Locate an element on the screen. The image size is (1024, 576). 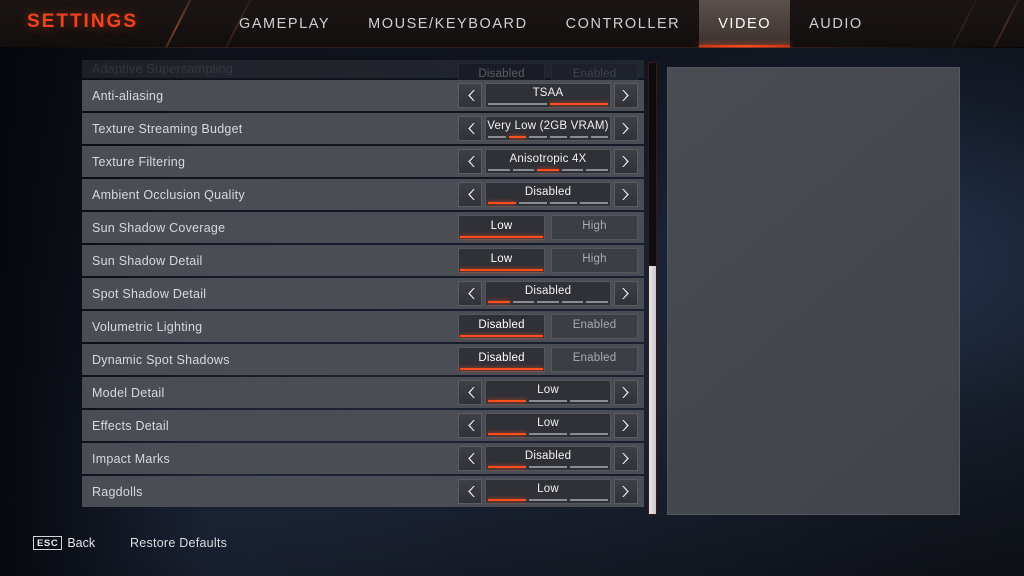
setting-label: Model Detail is located at coordinates (128, 392).